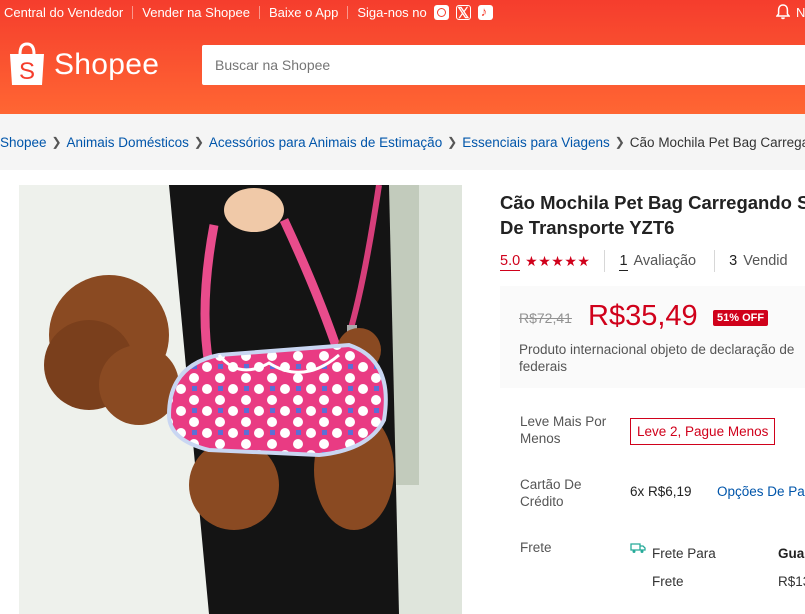 The height and width of the screenshot is (614, 805). What do you see at coordinates (587, 227) in the screenshot?
I see `product-title-line: De Transporte YZT6` at bounding box center [587, 227].